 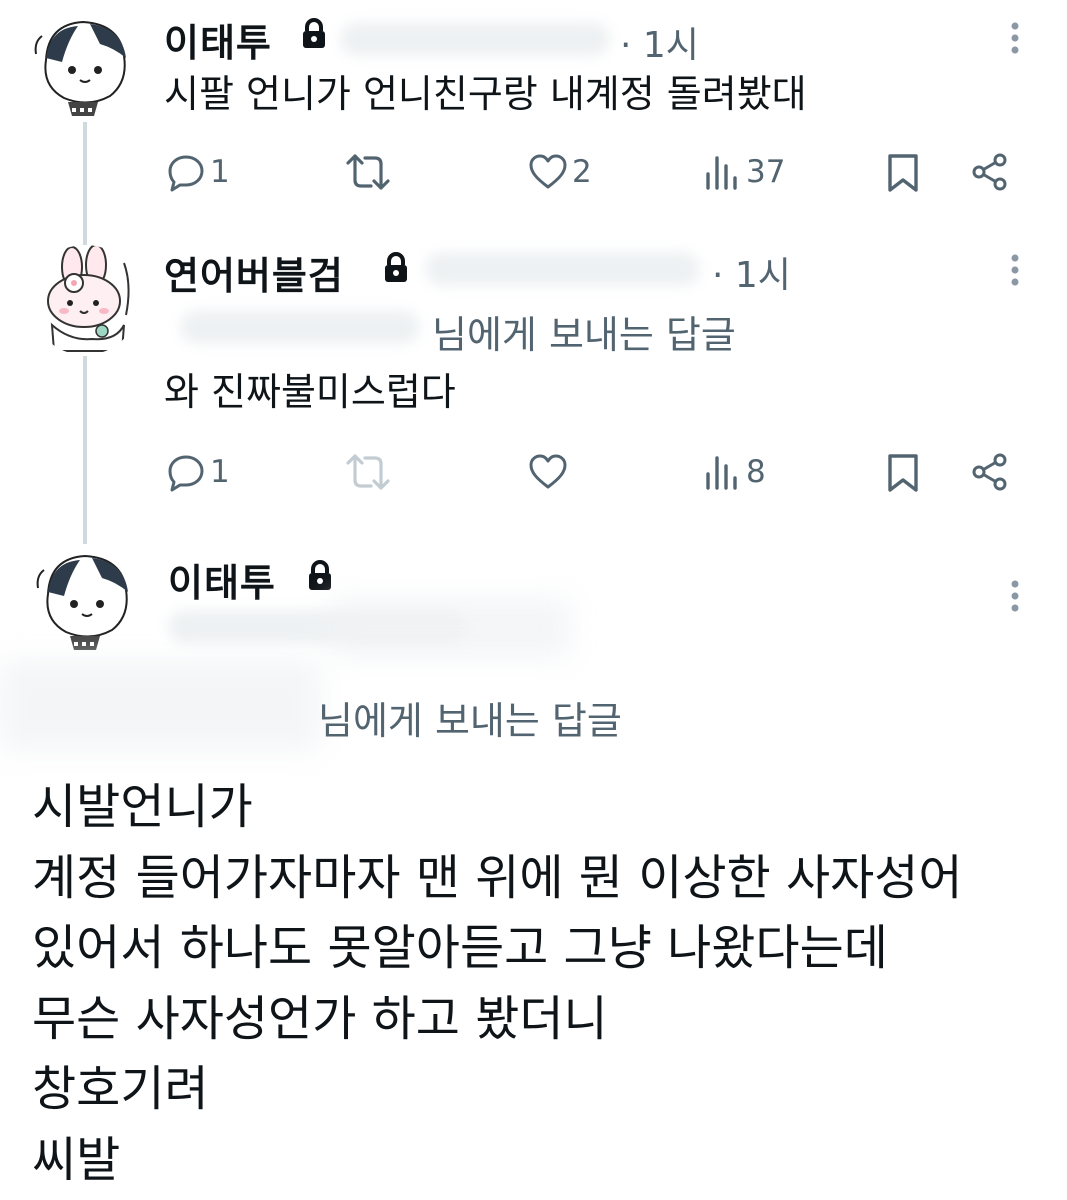 I want to click on like-button: 2, so click(x=560, y=172).